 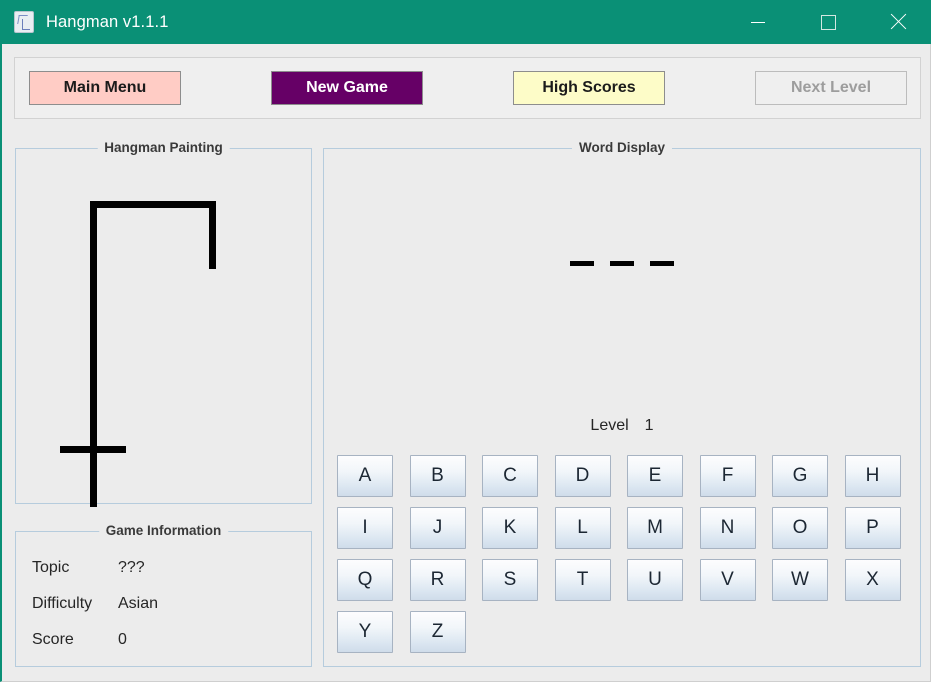 What do you see at coordinates (53, 639) in the screenshot?
I see `score-label: Score` at bounding box center [53, 639].